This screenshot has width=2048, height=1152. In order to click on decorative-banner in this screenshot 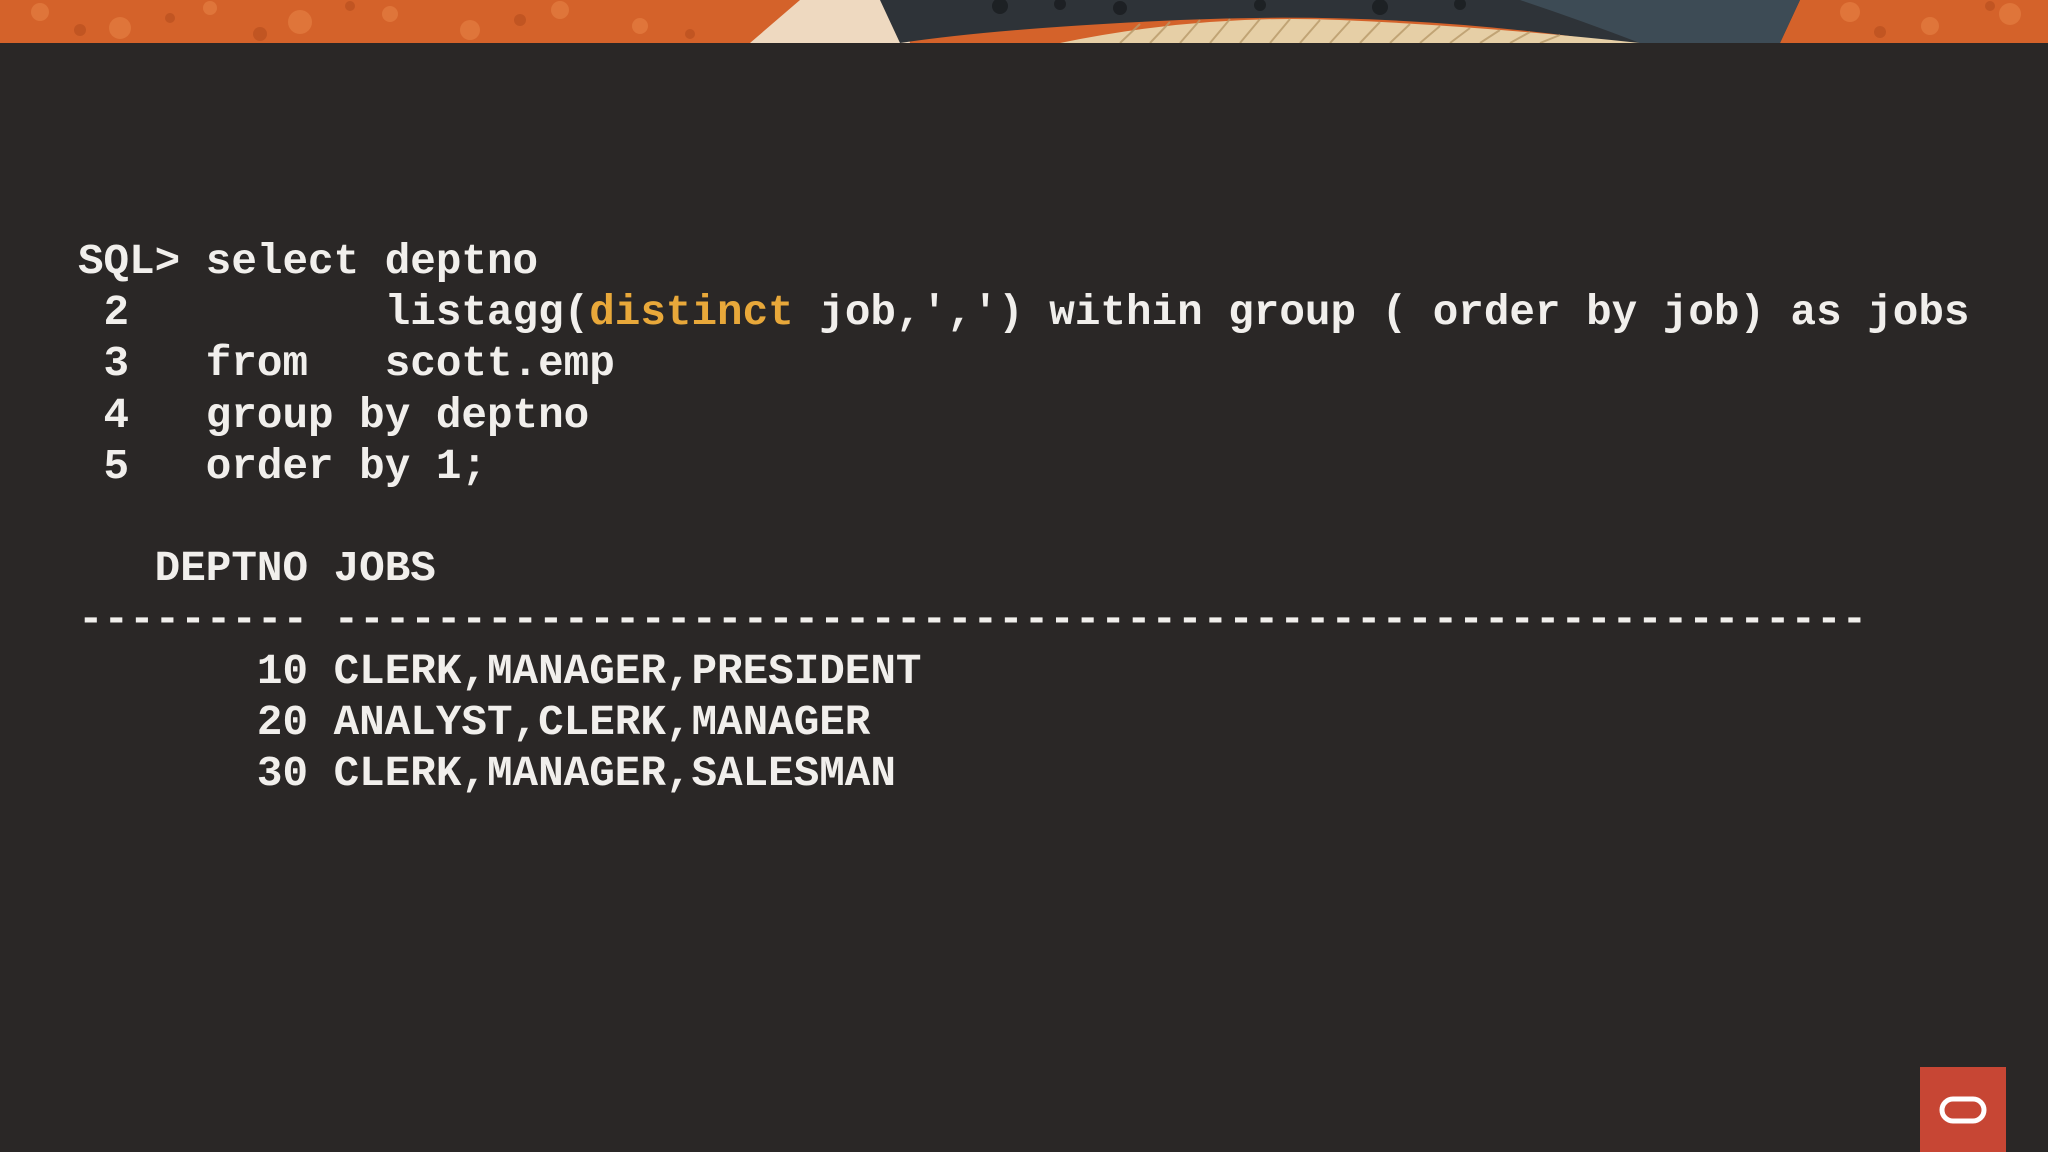, I will do `click(1024, 21)`.